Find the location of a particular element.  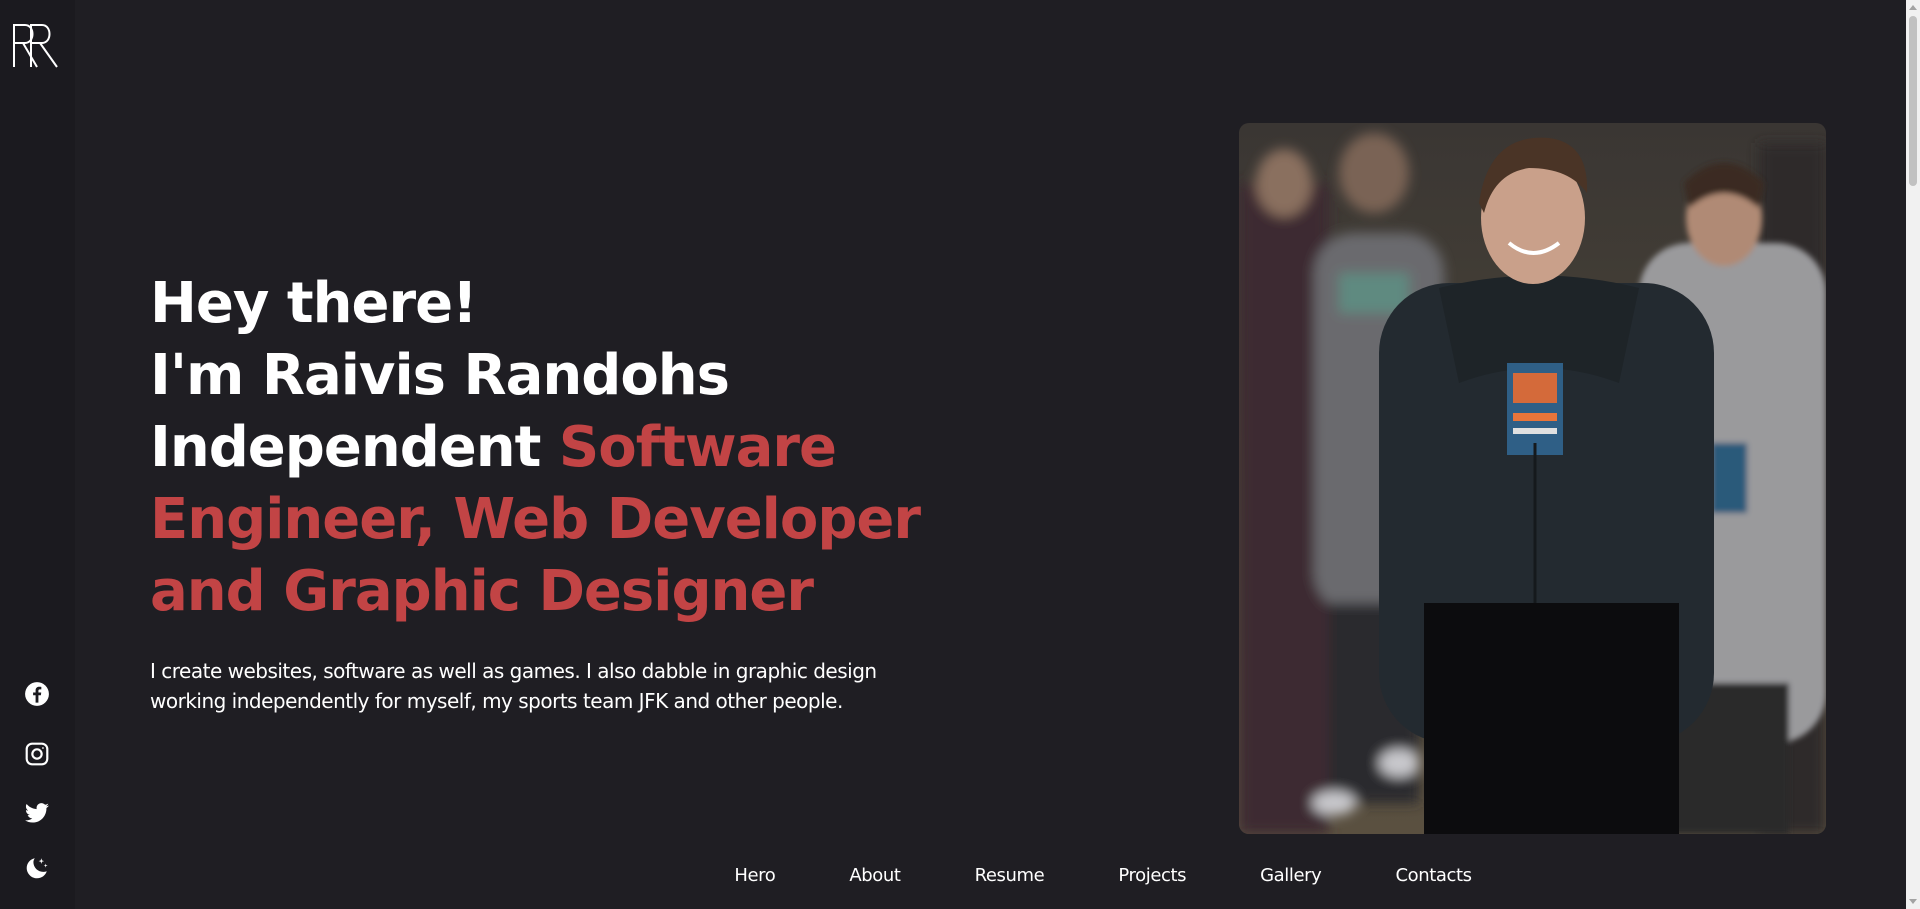

scroll-up-arrow-icon is located at coordinates (1913, 7).